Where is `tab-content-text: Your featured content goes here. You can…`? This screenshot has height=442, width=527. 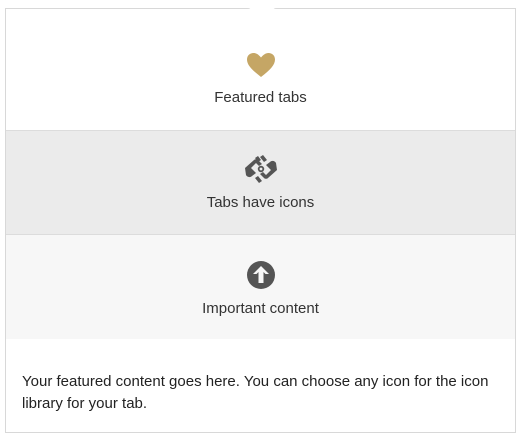
tab-content-text: Your featured content goes here. You can… is located at coordinates (255, 392).